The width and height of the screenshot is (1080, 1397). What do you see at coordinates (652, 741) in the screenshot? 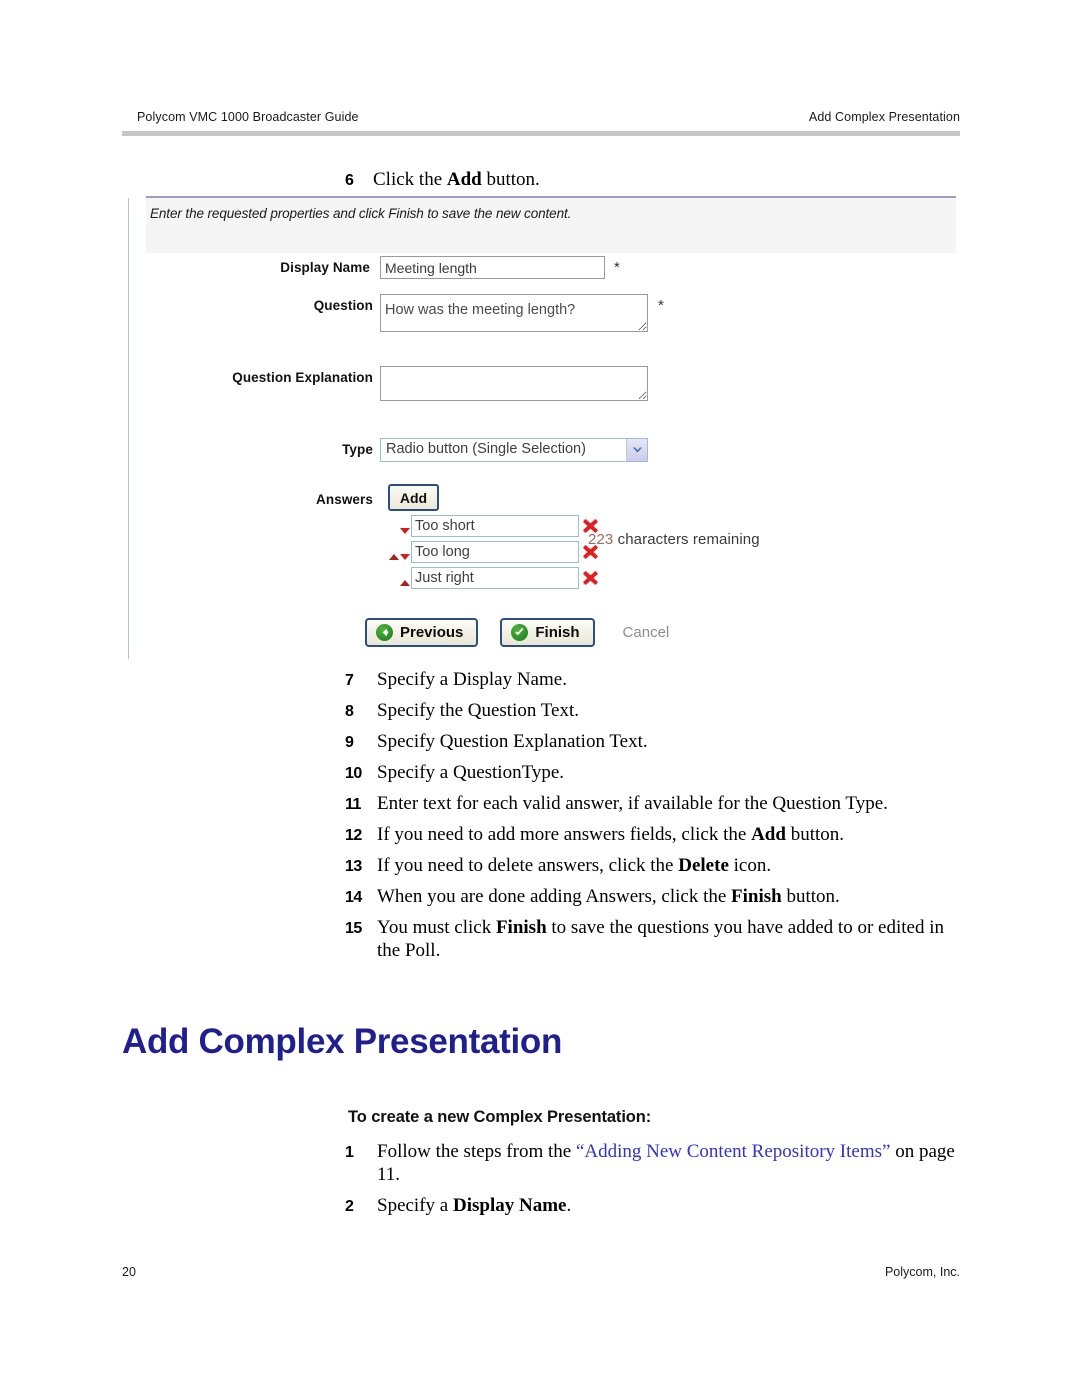
I see `list-item: 9 Specify Question Explanation Text.` at bounding box center [652, 741].